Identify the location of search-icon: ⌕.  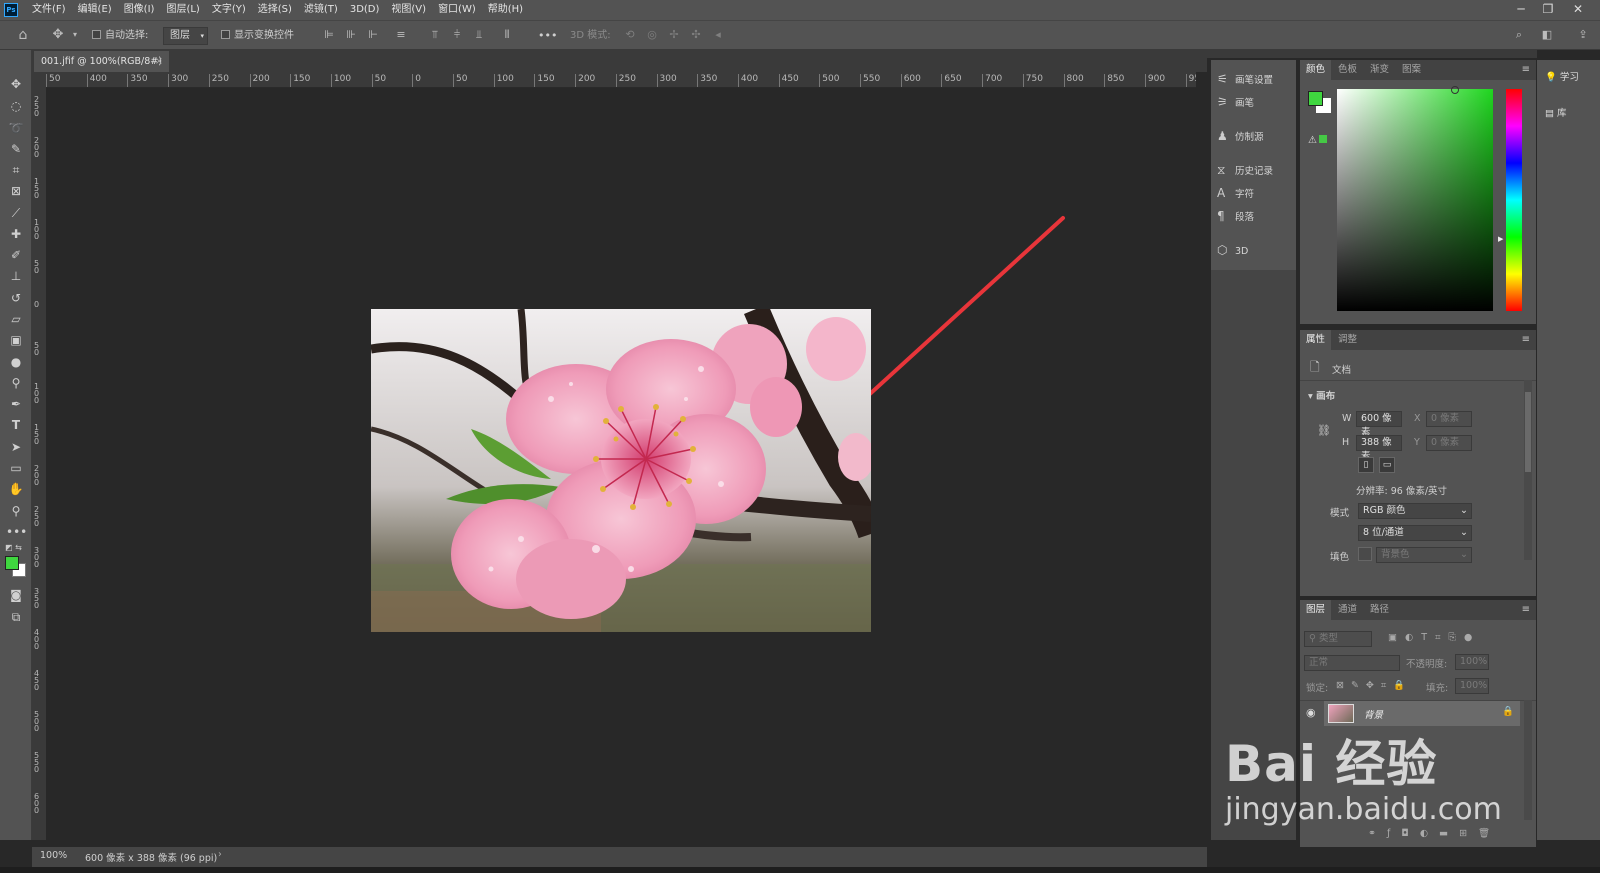
(1519, 35).